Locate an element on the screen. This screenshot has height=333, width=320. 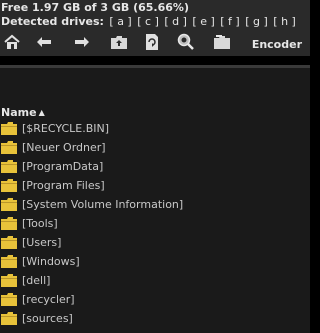
divider is located at coordinates (155, 60).